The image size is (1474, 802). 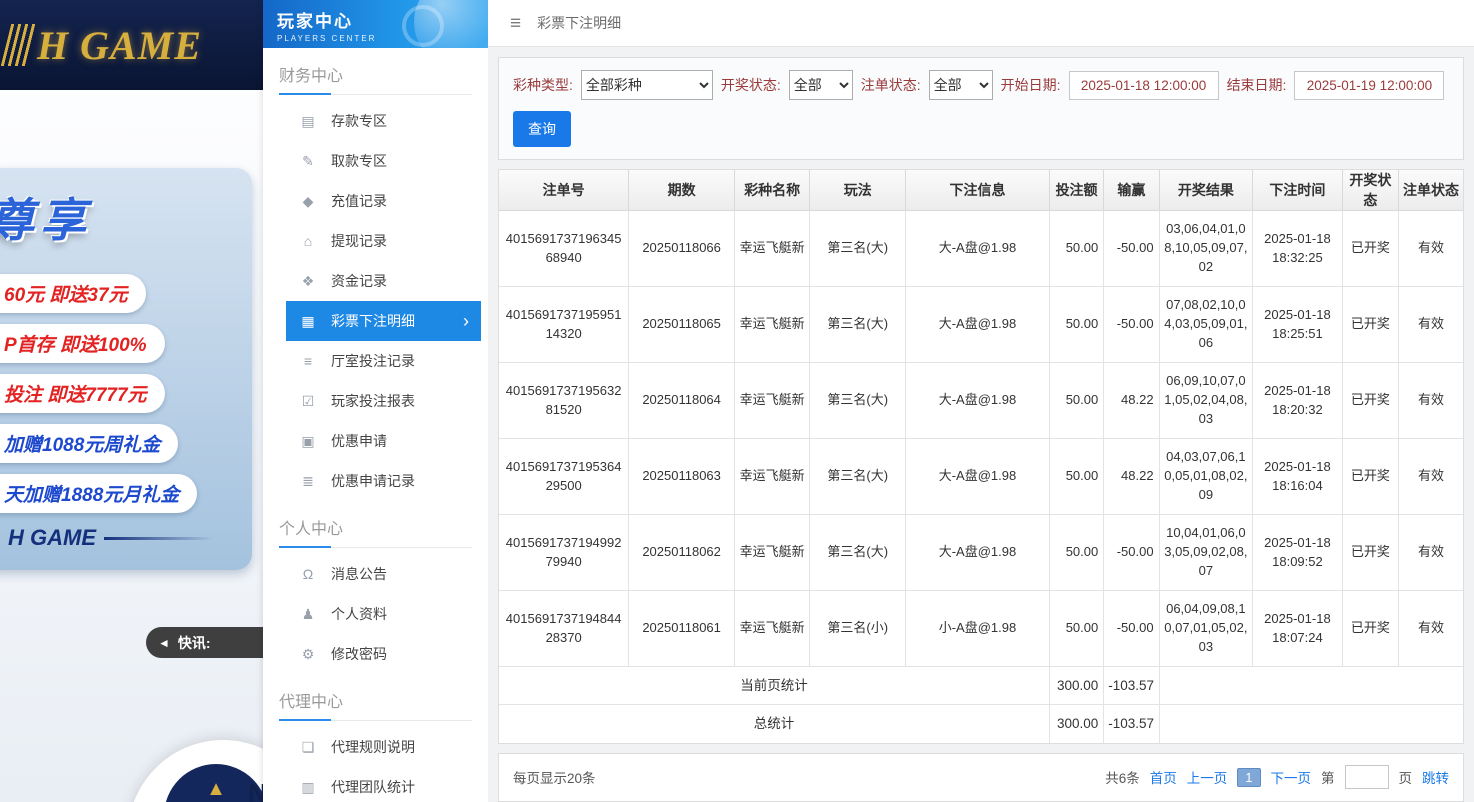 I want to click on sidebar-item: ♟ 个人资料, so click(x=375, y=614).